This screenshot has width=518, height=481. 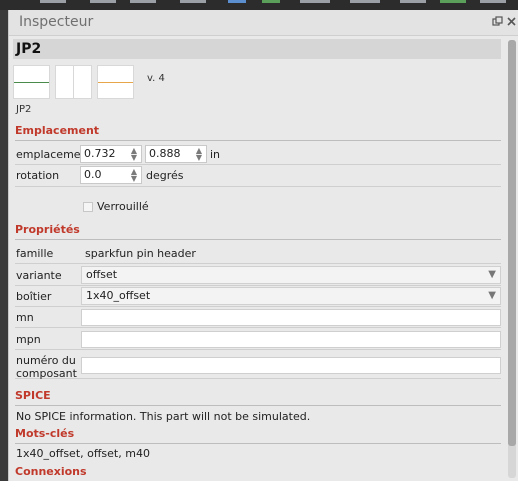 I want to click on lock-checkbox, so click(x=88, y=207).